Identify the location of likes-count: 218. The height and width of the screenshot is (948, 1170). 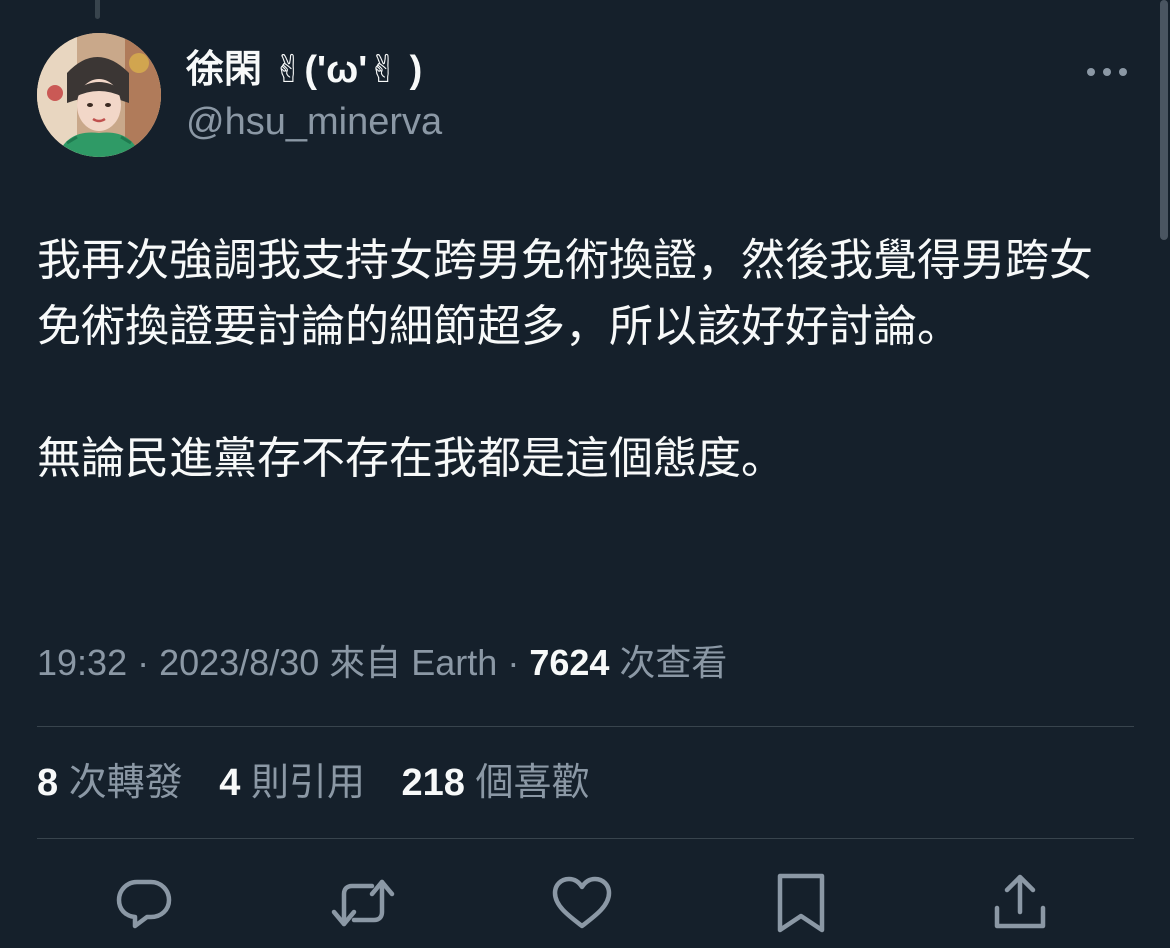
(433, 783).